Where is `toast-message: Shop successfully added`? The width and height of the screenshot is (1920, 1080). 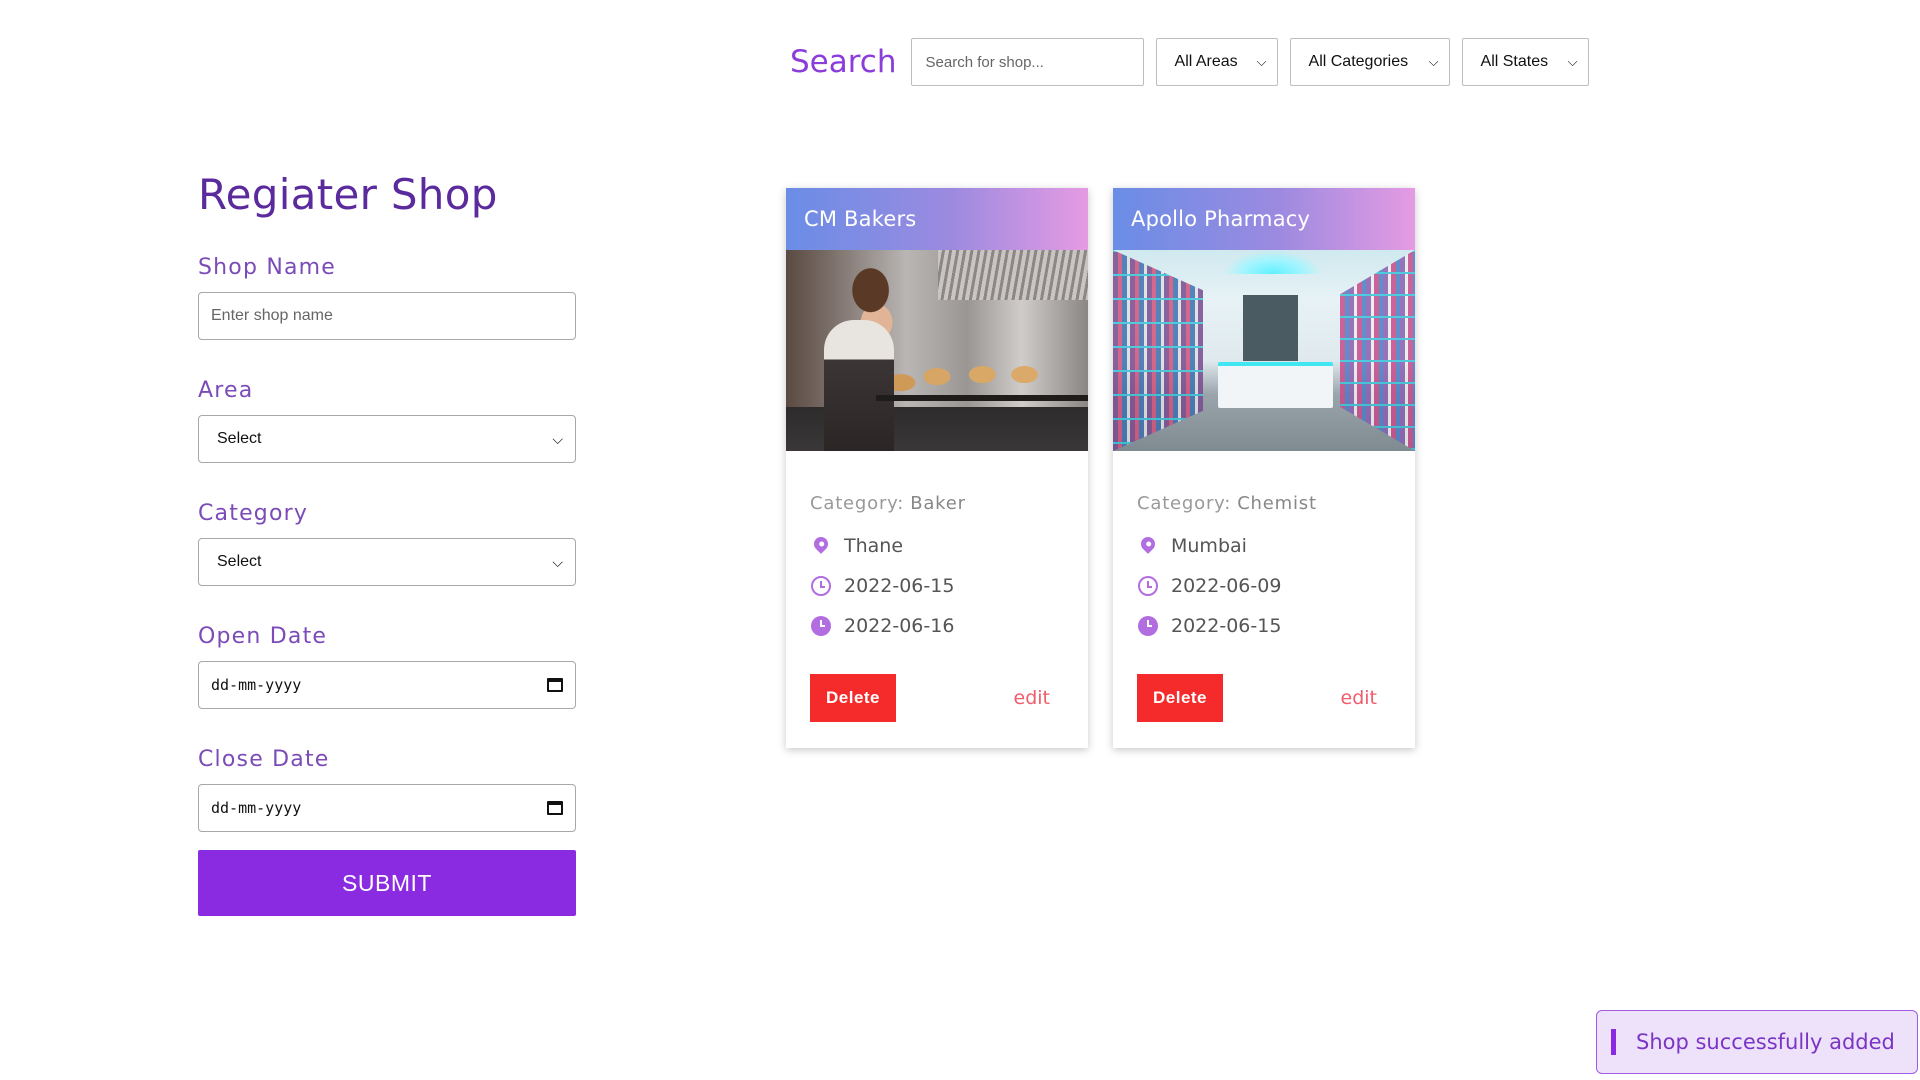
toast-message: Shop successfully added is located at coordinates (1765, 1042).